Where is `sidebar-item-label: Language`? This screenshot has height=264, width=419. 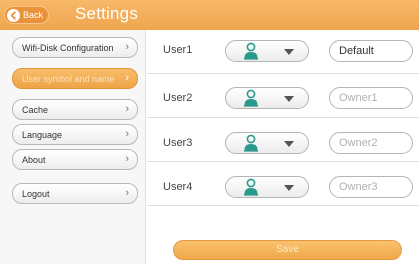
sidebar-item-label: Language is located at coordinates (42, 134).